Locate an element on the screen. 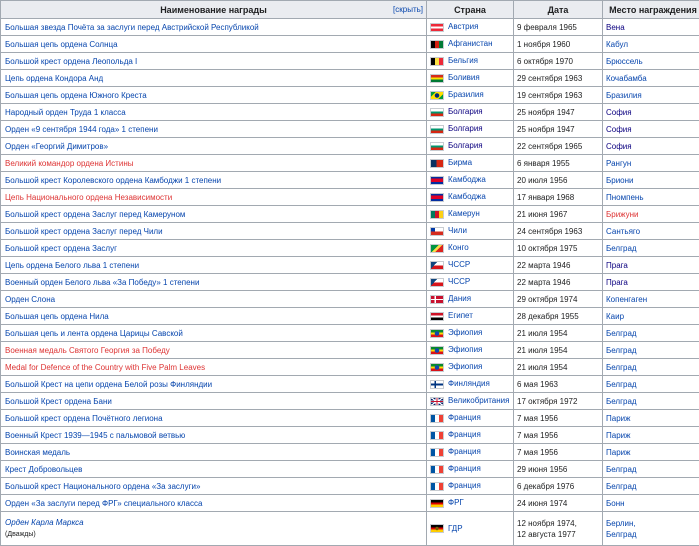 This screenshot has width=699, height=546. column-header-date: Дата is located at coordinates (558, 10).